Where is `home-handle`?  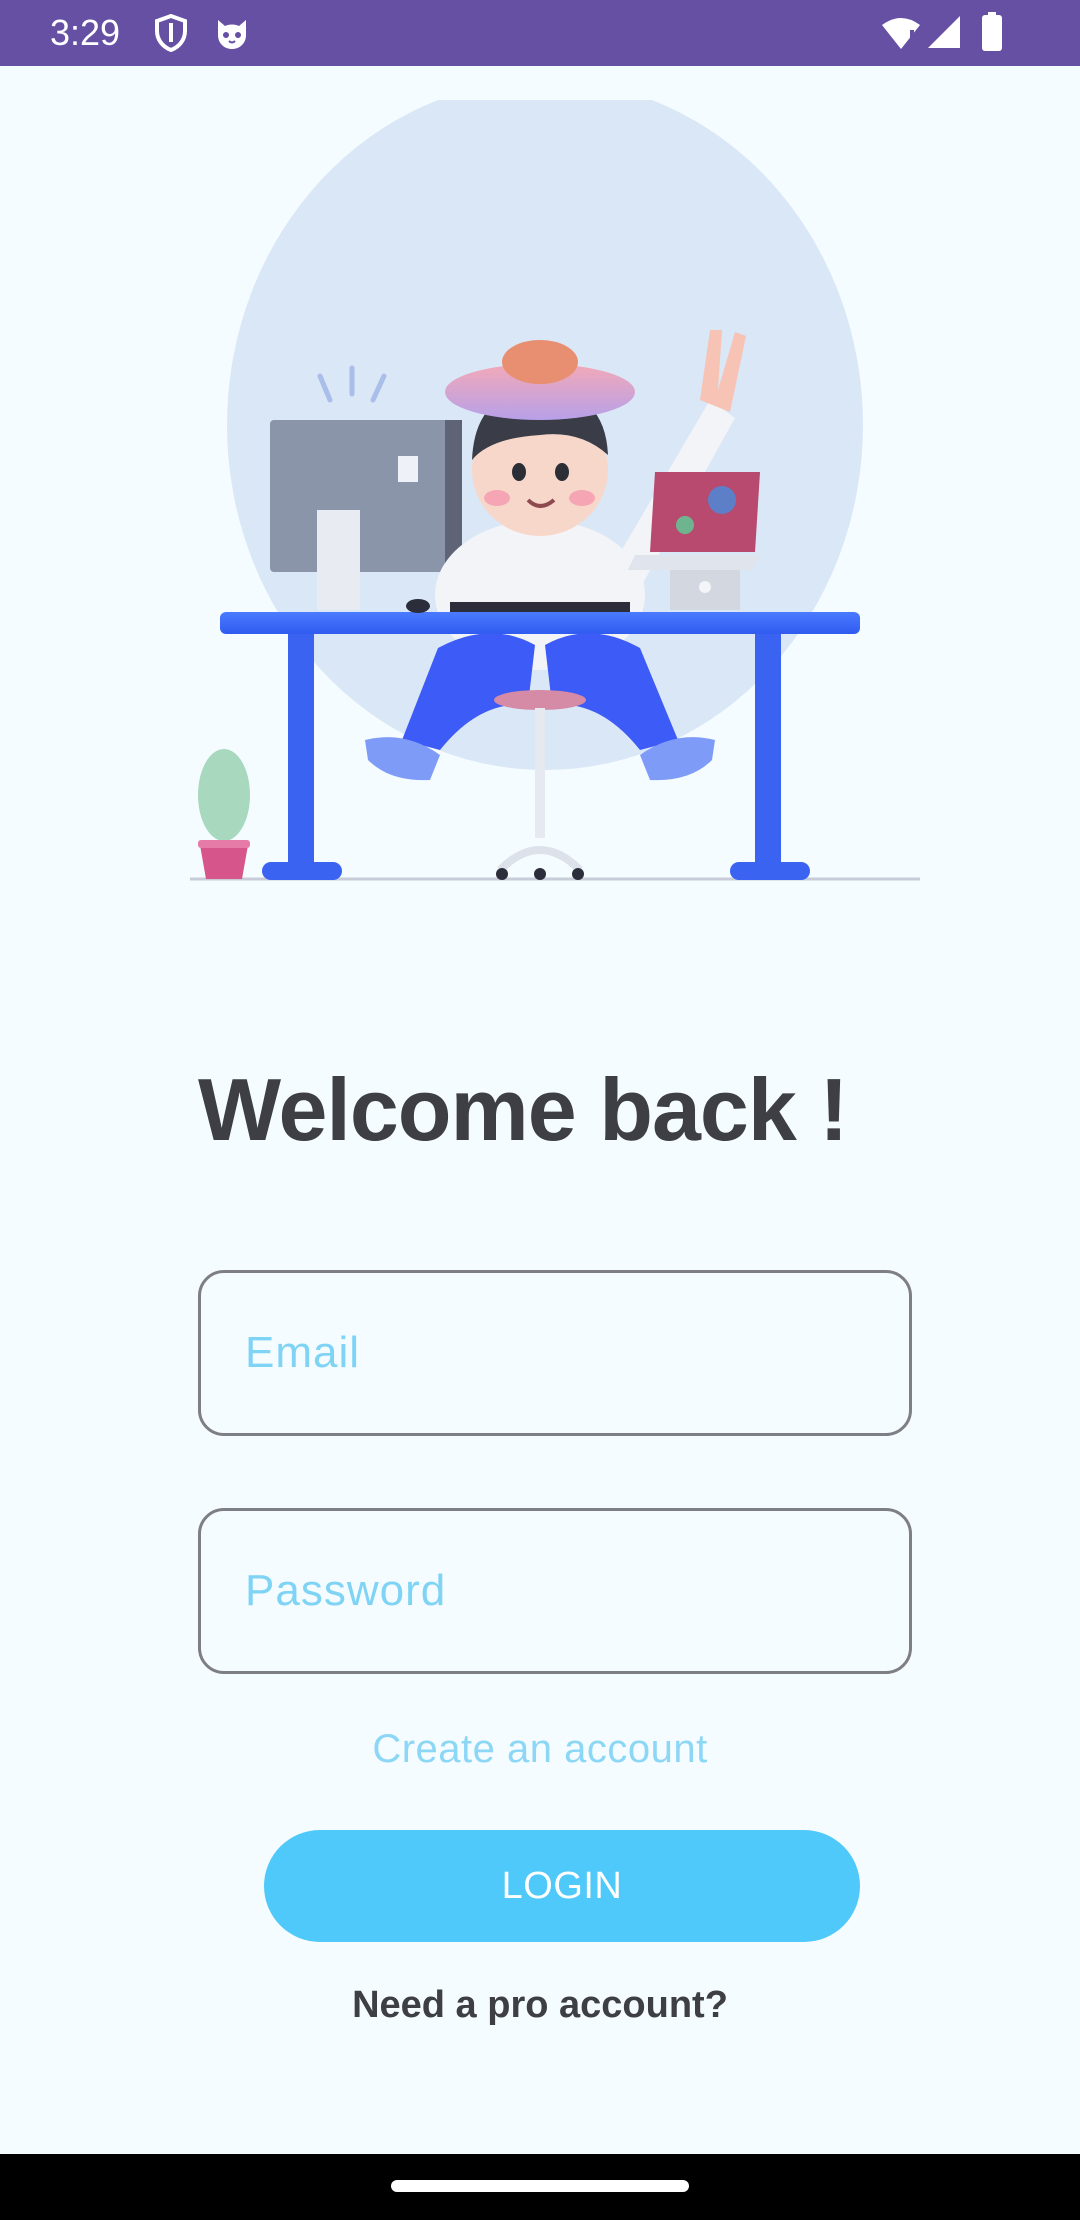
home-handle is located at coordinates (540, 2186).